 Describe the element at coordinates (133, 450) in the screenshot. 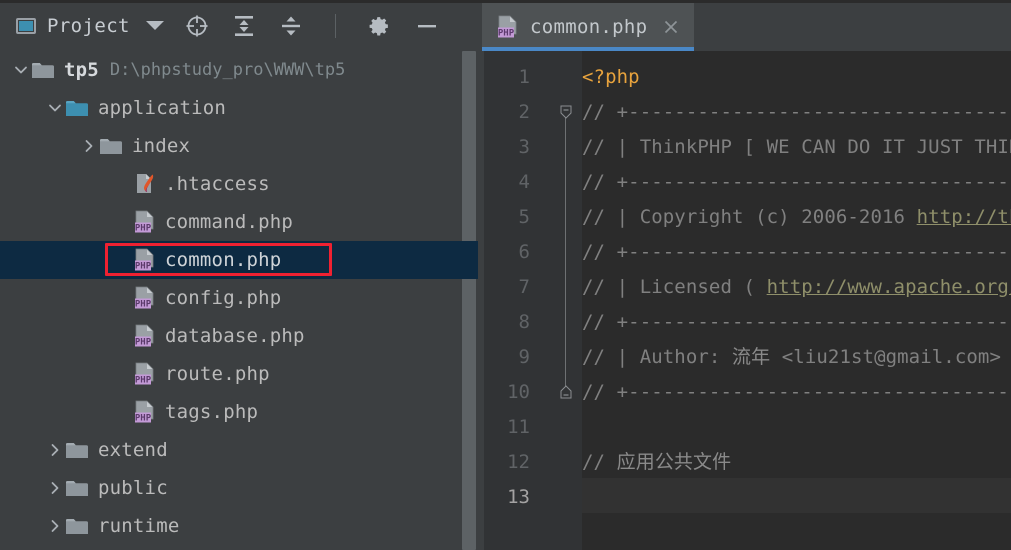

I see `tree-item-label: extend` at that location.